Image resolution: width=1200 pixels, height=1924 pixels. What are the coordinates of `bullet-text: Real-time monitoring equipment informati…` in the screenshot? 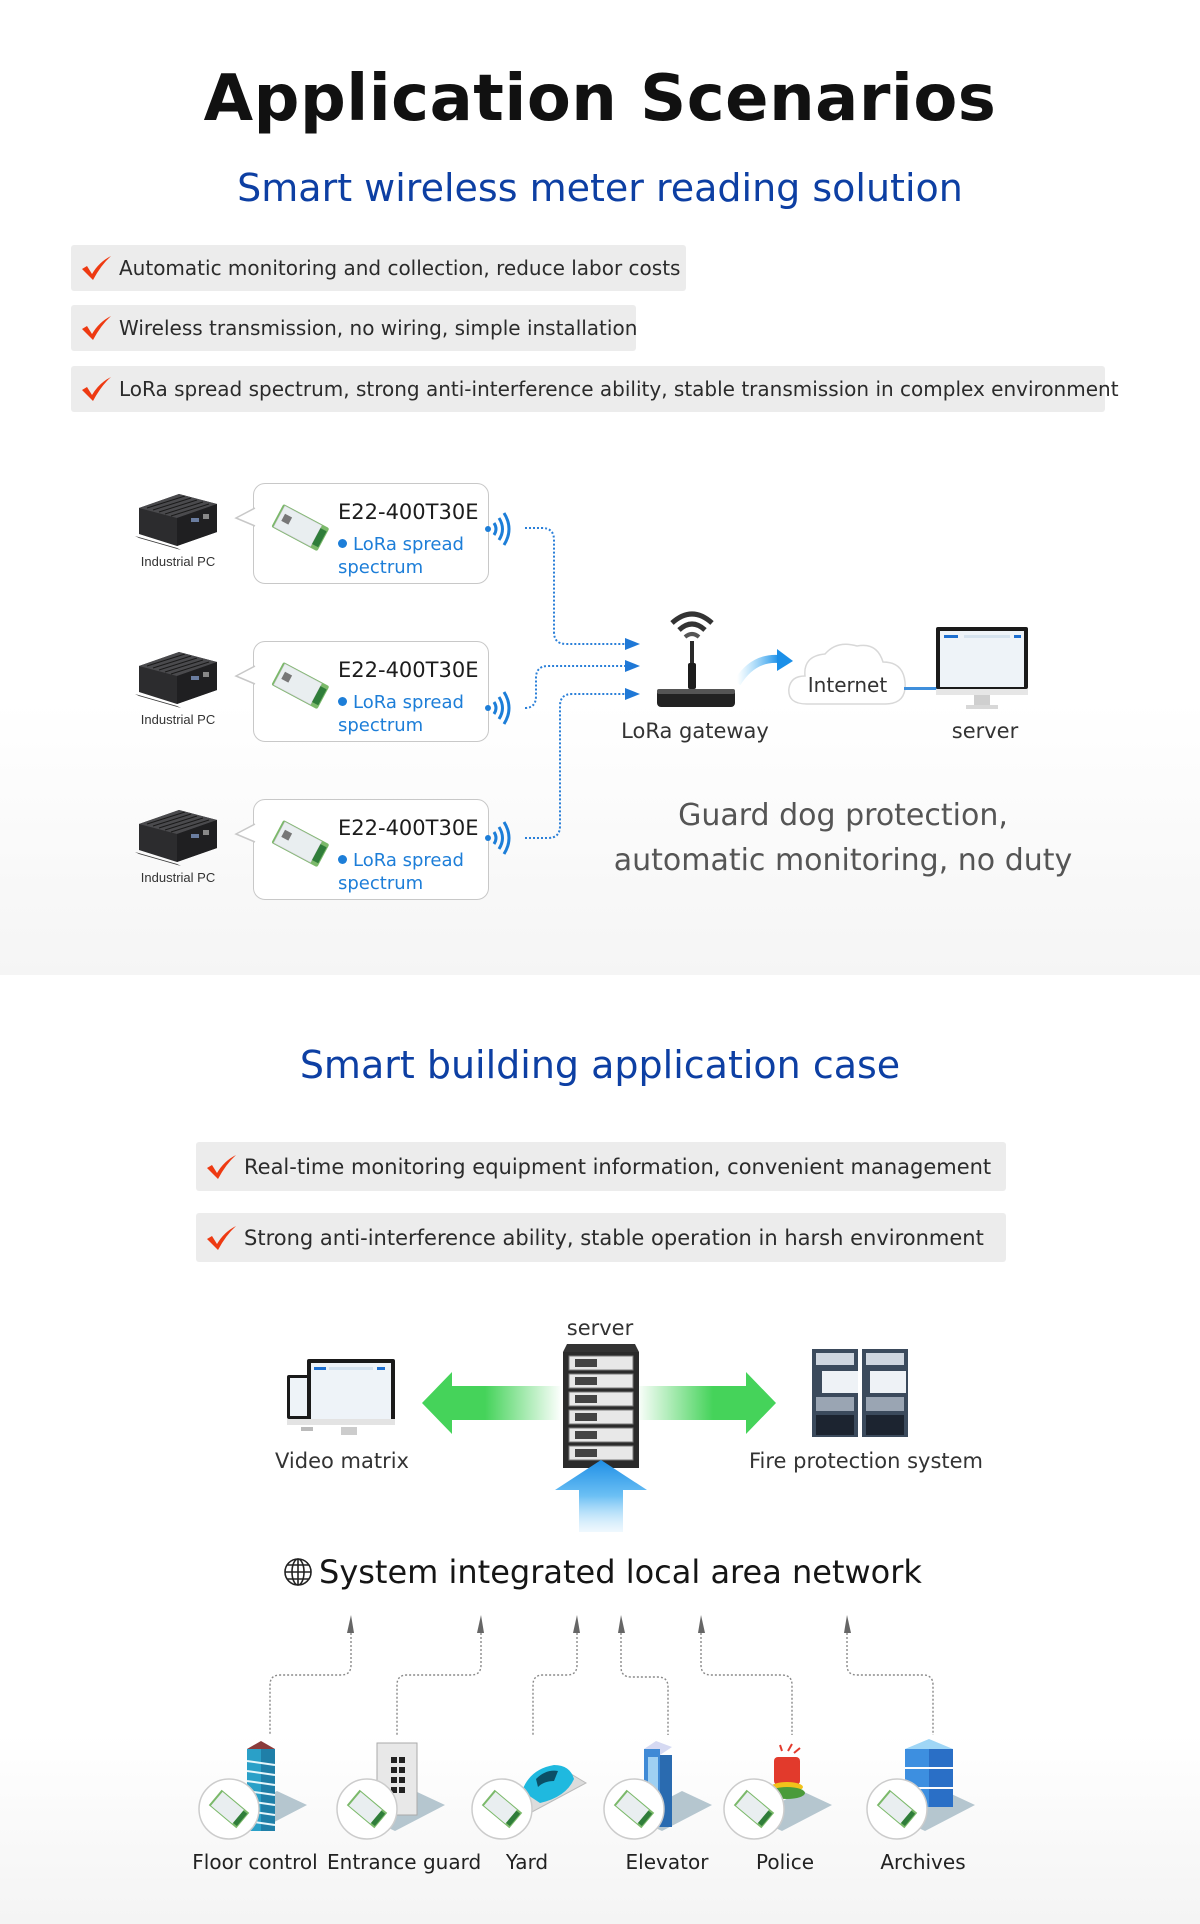 It's located at (618, 1166).